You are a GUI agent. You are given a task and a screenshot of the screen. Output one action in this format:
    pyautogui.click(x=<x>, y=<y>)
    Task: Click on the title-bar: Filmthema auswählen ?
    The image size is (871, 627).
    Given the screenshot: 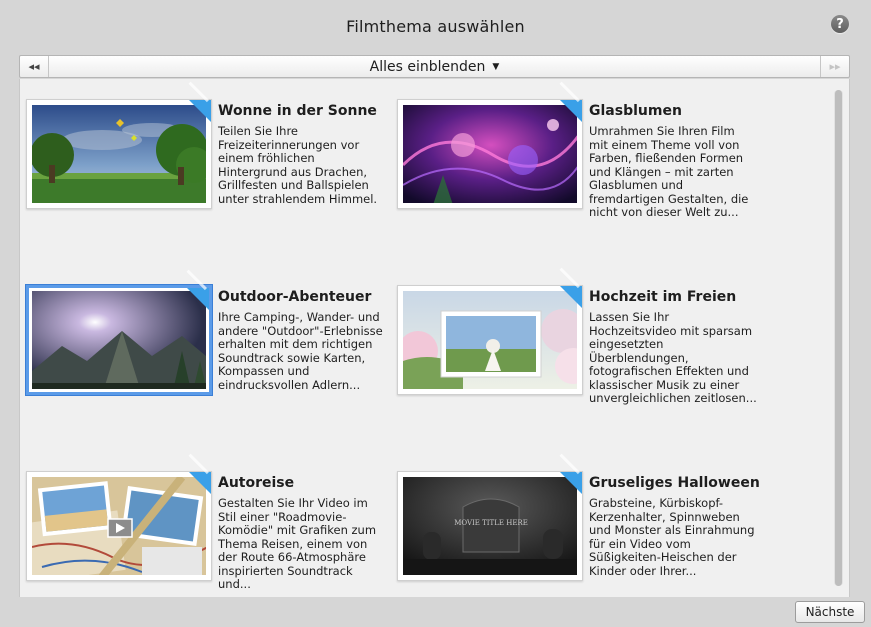 What is the action you would take?
    pyautogui.click(x=435, y=26)
    